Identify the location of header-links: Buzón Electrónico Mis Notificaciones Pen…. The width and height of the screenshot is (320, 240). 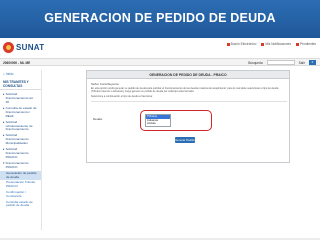
(271, 44).